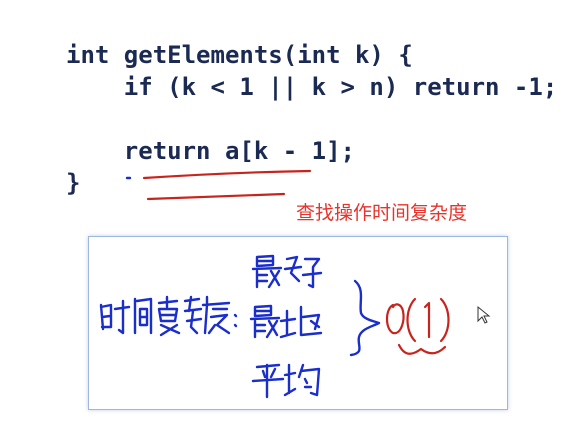 This screenshot has width=588, height=437. I want to click on handwritten-o1, so click(417, 326).